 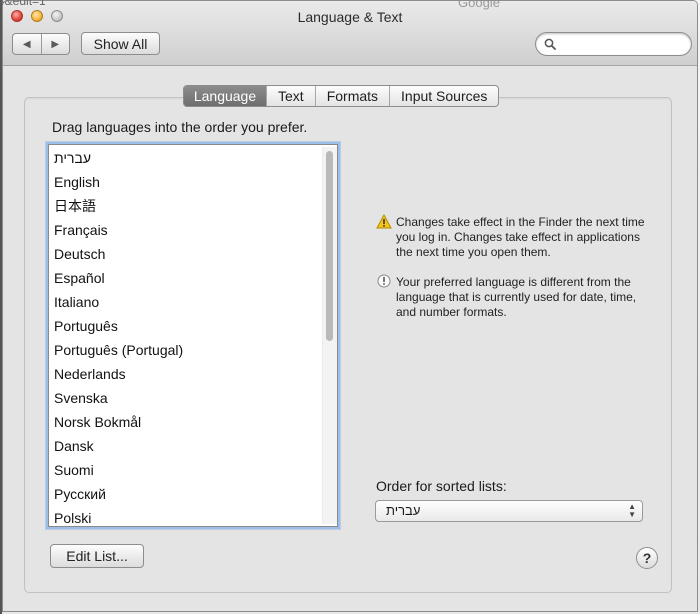 What do you see at coordinates (120, 43) in the screenshot?
I see `show-all-button: Show All` at bounding box center [120, 43].